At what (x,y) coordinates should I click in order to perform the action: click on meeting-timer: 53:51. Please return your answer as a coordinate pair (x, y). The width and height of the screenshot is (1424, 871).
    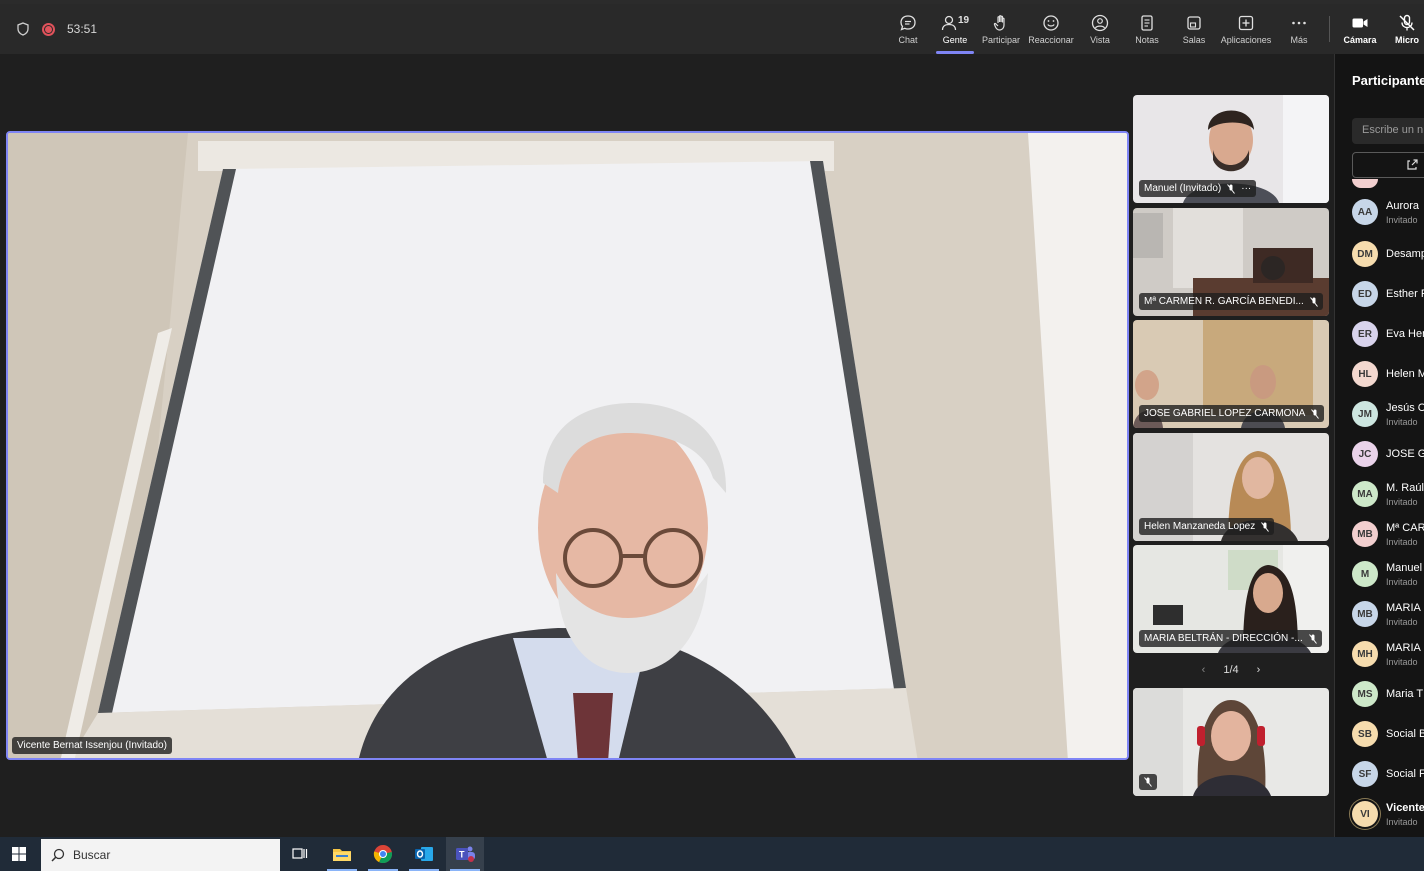
    Looking at the image, I should click on (82, 29).